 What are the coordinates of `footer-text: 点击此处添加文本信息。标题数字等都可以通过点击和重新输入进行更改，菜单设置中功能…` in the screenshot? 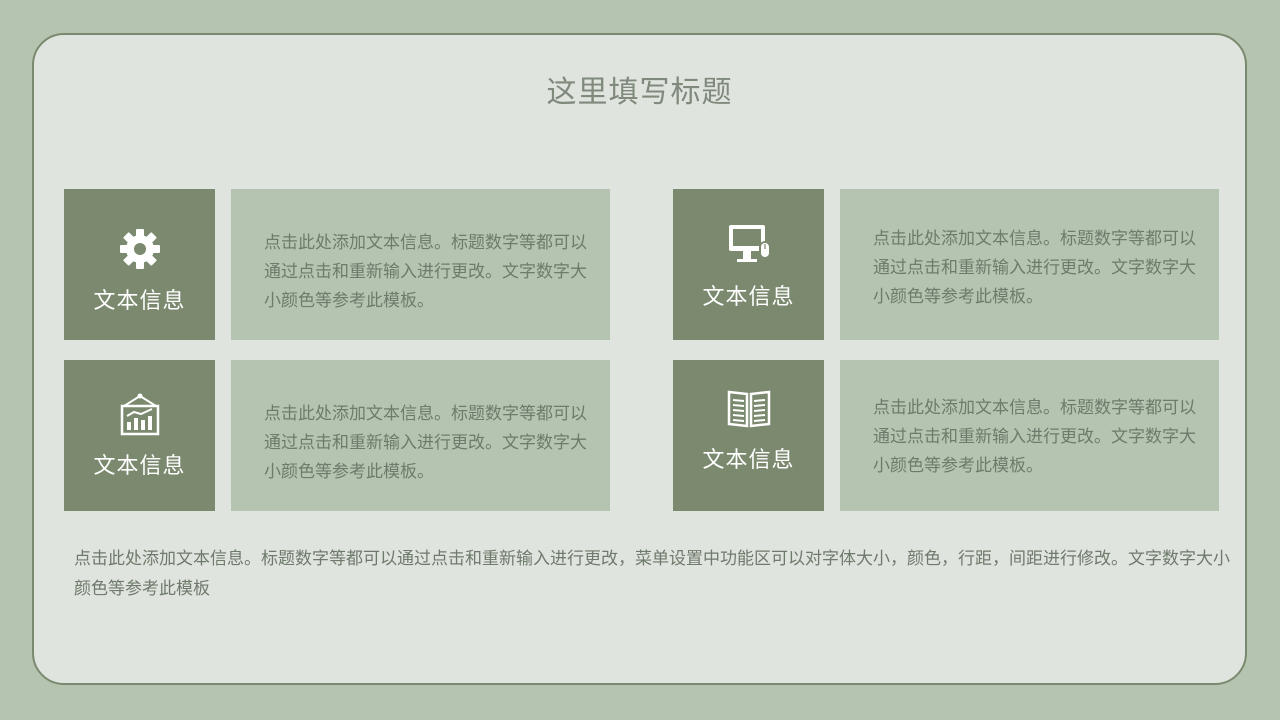 It's located at (654, 574).